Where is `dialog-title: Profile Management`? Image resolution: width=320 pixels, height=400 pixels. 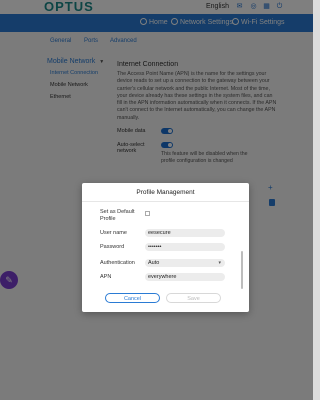 dialog-title: Profile Management is located at coordinates (165, 192).